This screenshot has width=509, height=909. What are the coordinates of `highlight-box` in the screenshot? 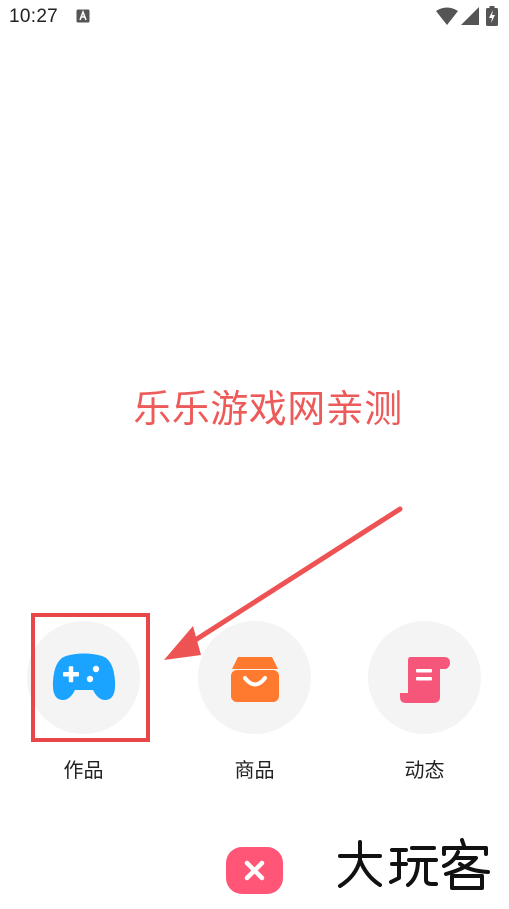 It's located at (90, 677).